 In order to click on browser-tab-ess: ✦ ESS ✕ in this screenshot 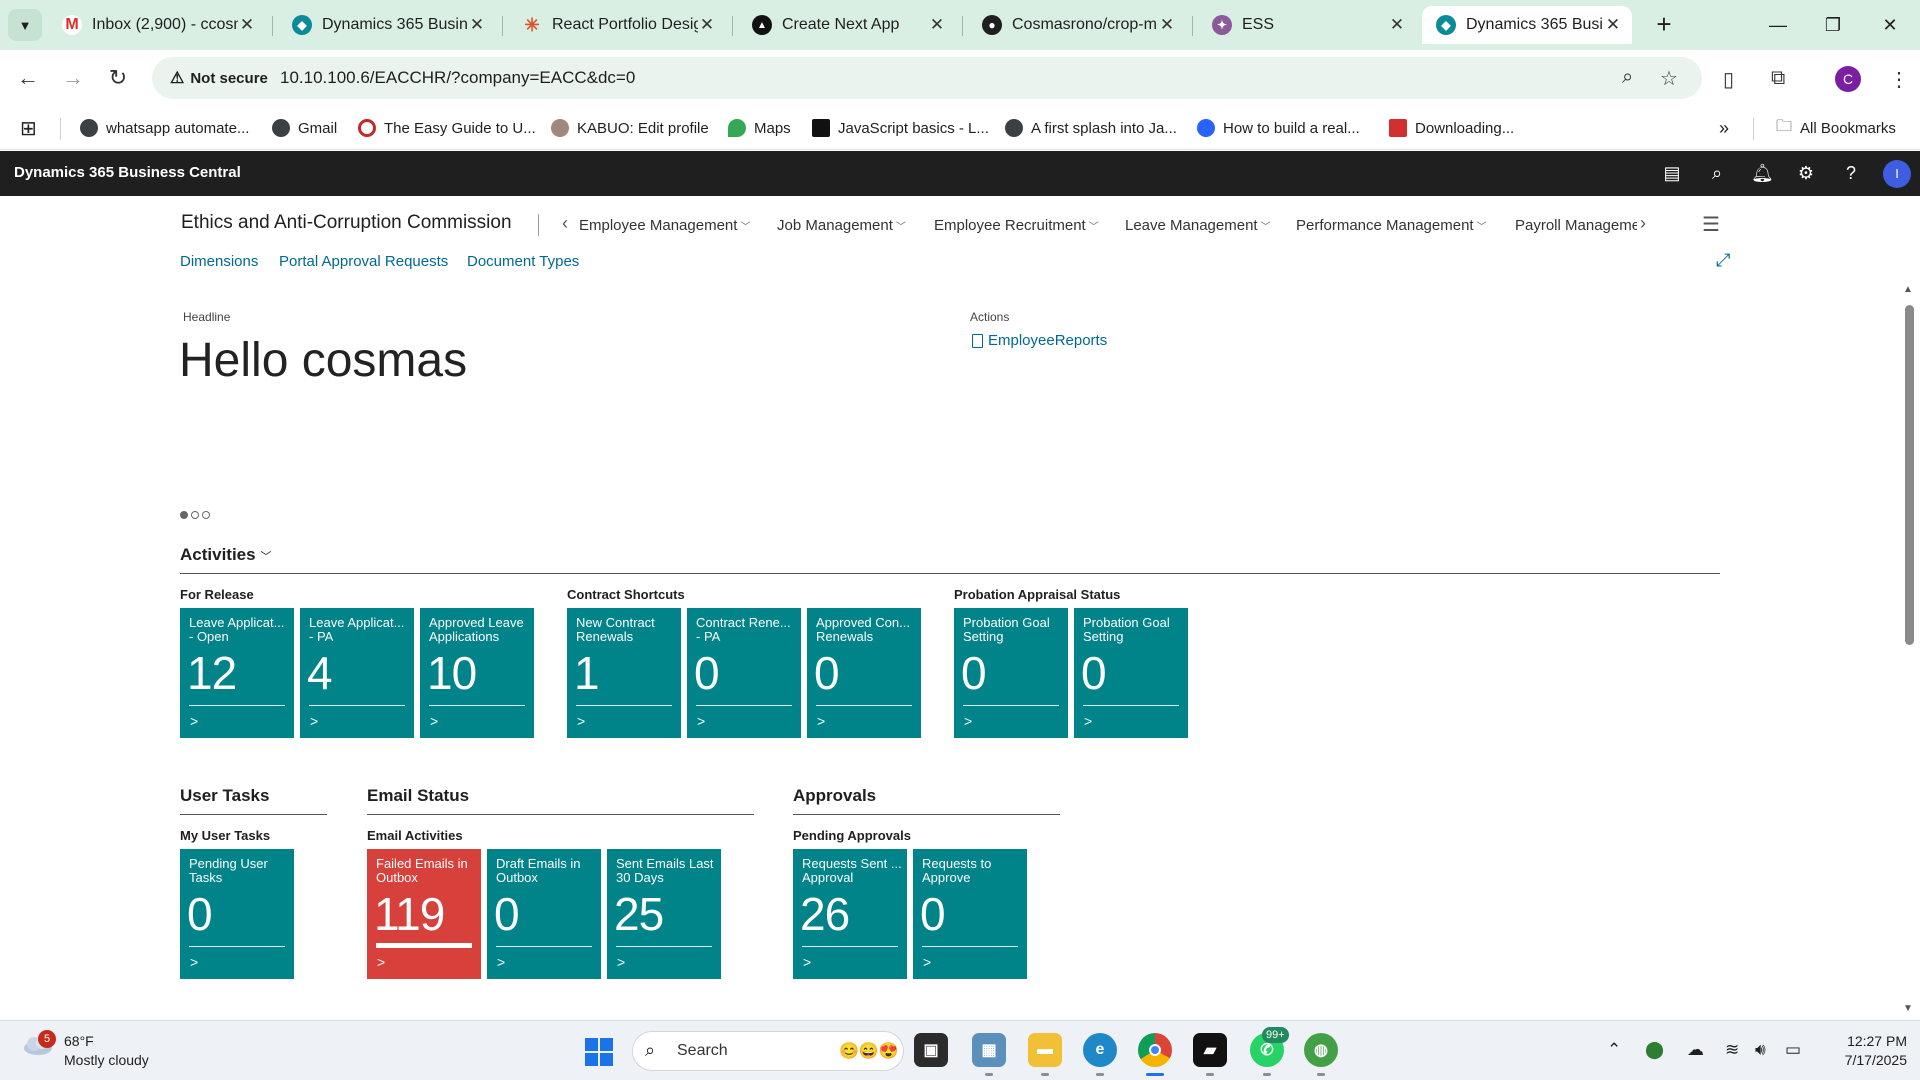, I will do `click(1307, 25)`.